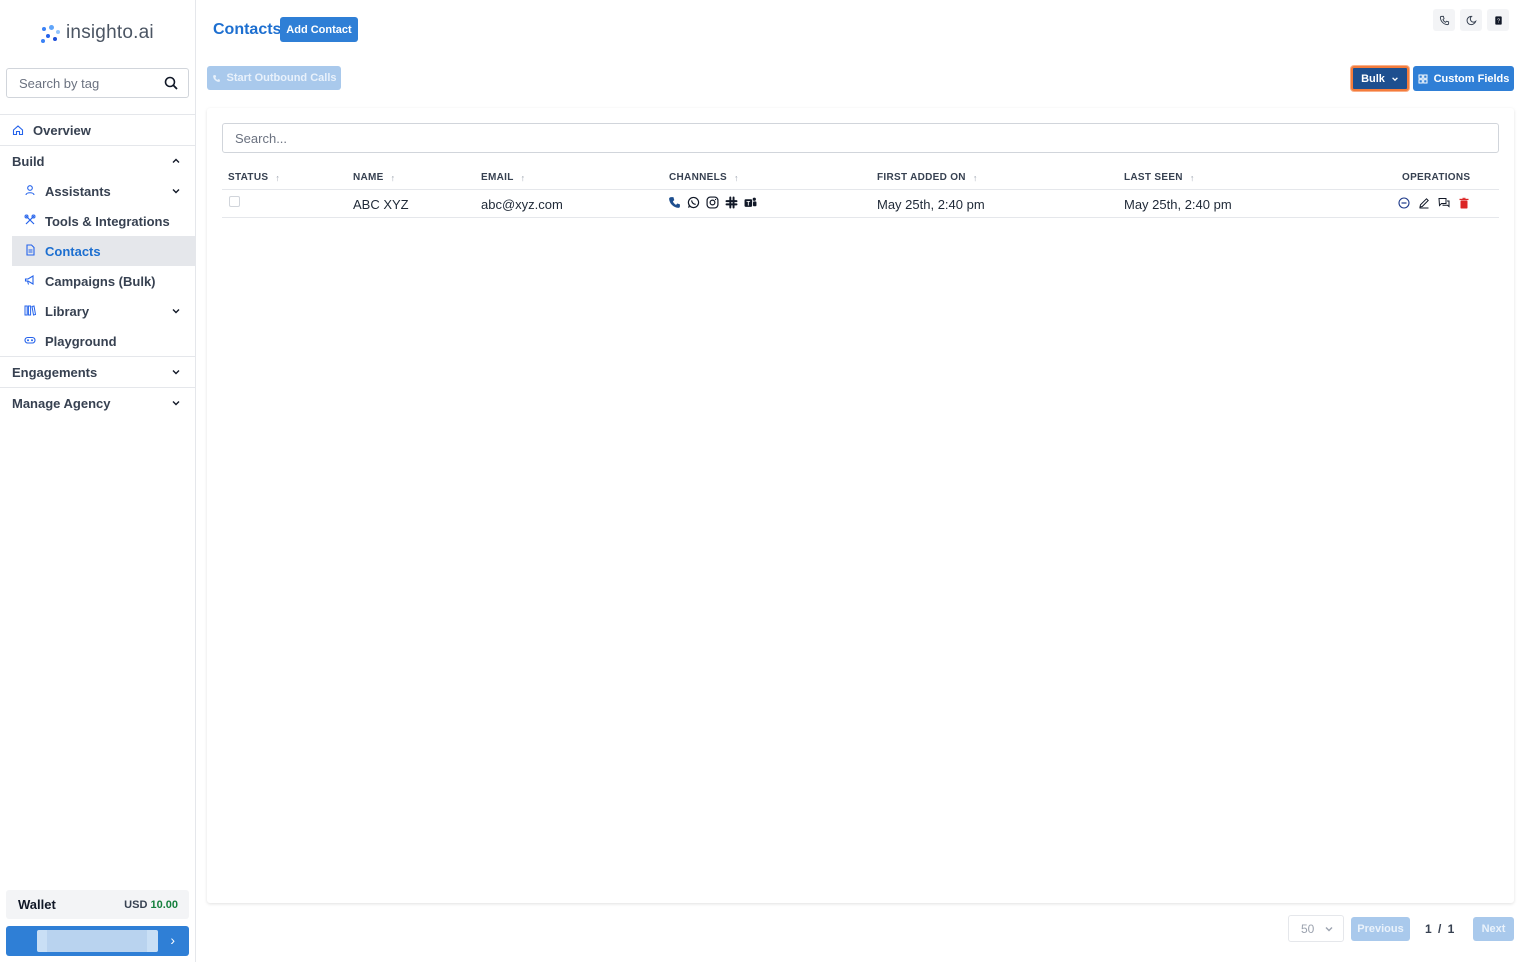 The width and height of the screenshot is (1526, 962). I want to click on megaphone-icon, so click(29, 280).